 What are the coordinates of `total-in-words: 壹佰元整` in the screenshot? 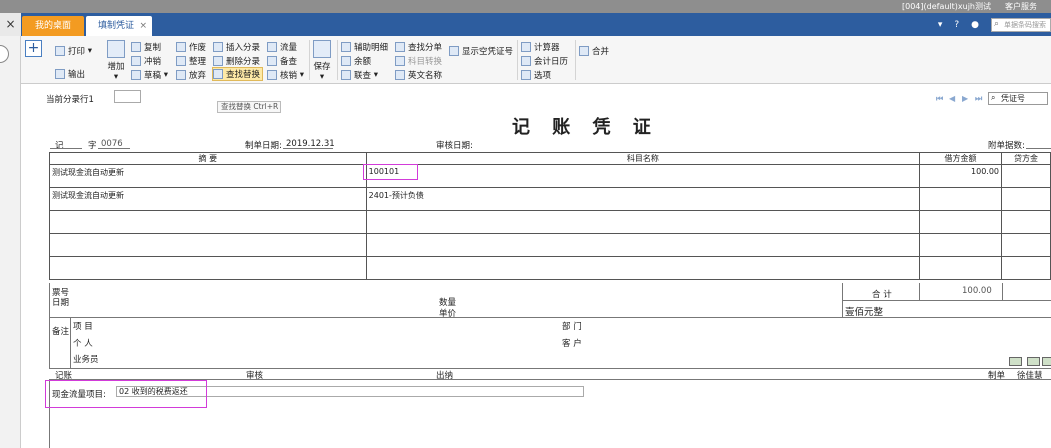 It's located at (864, 312).